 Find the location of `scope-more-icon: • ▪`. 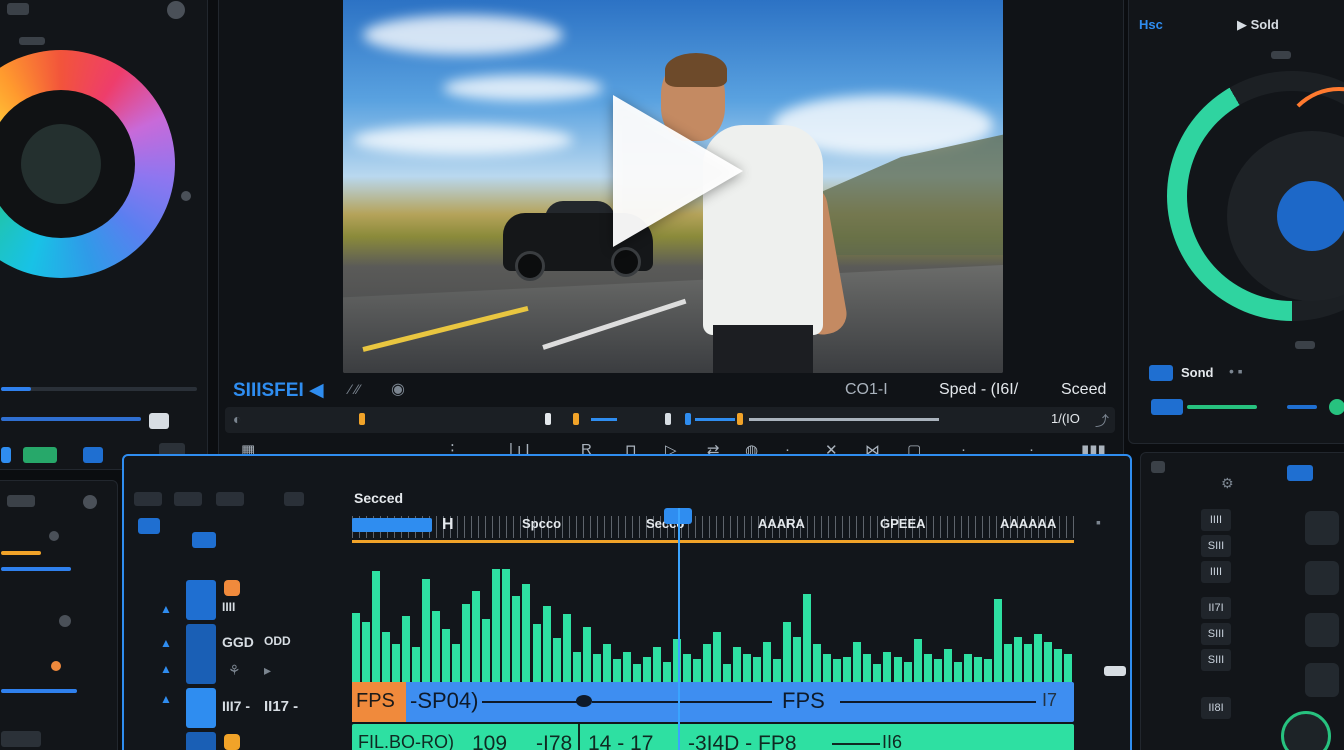

scope-more-icon: • ▪ is located at coordinates (1236, 371).